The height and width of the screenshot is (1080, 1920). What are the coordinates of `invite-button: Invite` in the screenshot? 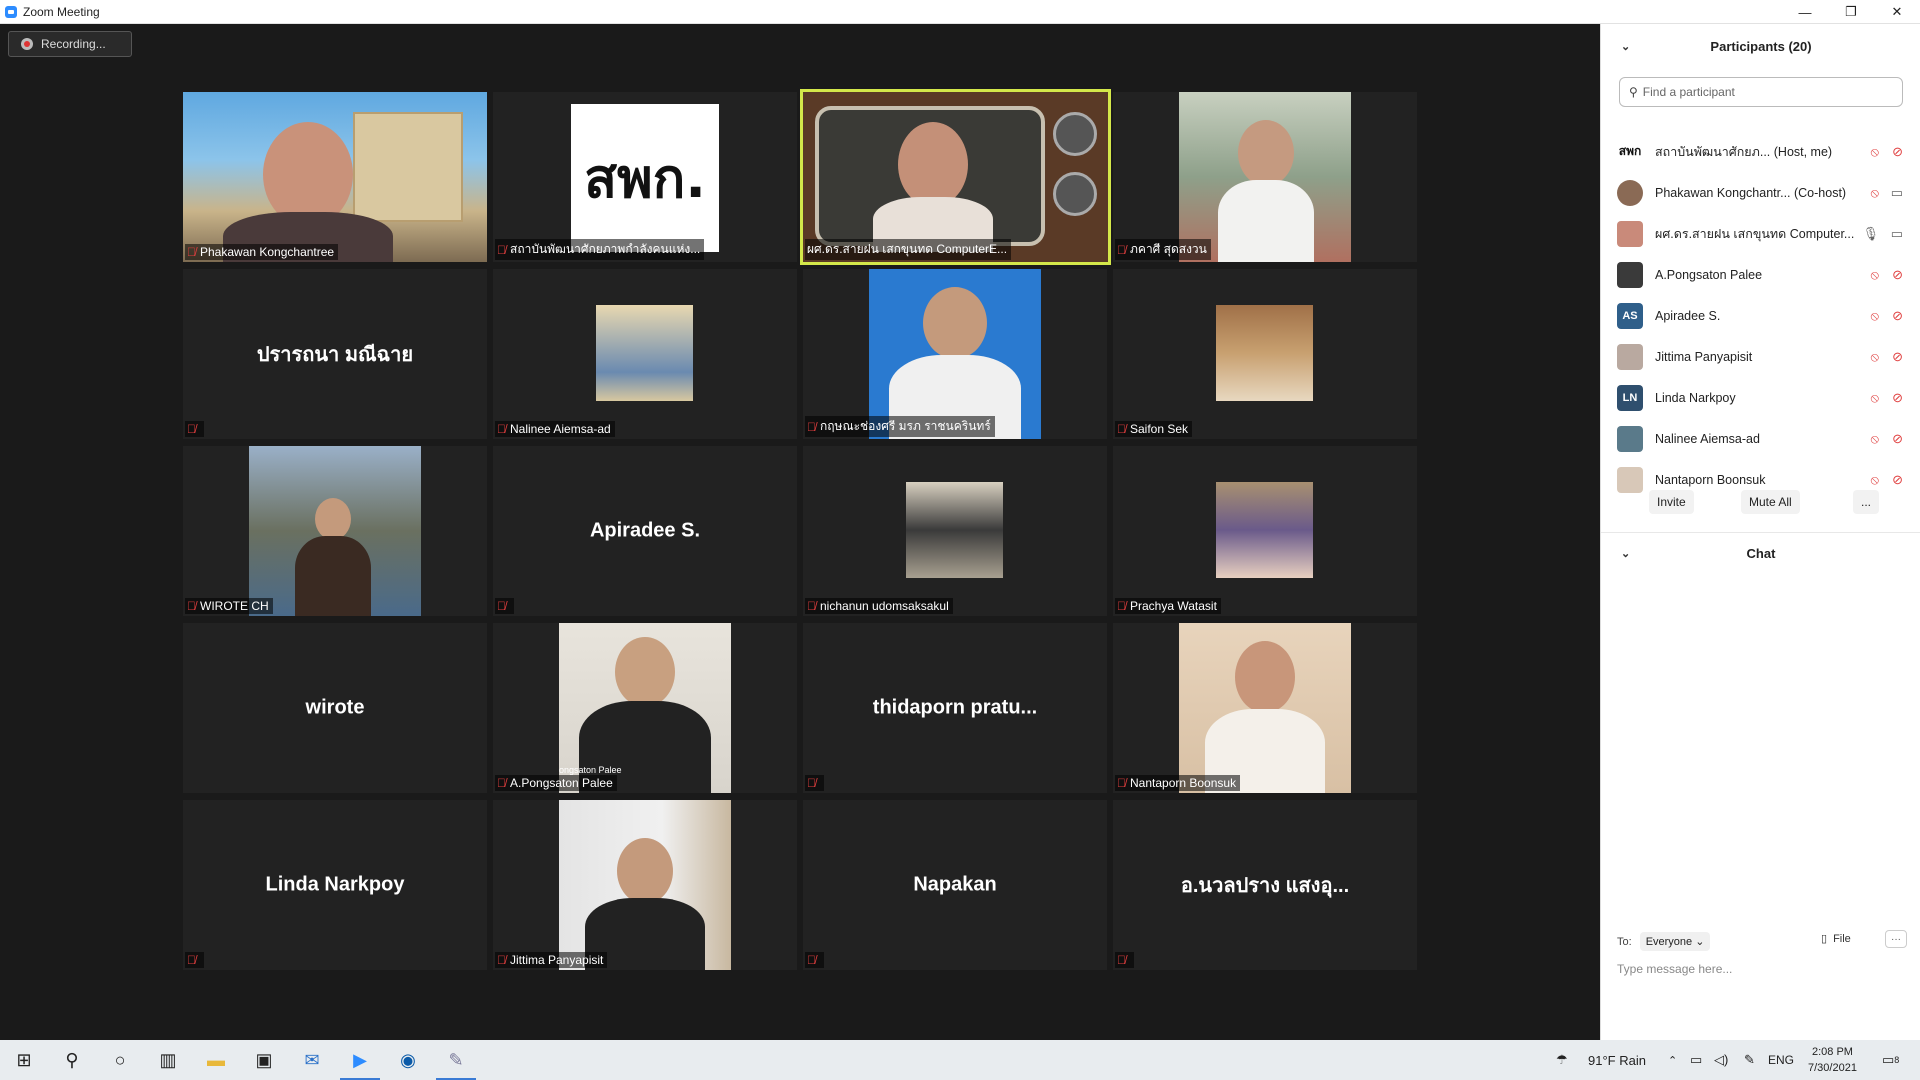 It's located at (1671, 502).